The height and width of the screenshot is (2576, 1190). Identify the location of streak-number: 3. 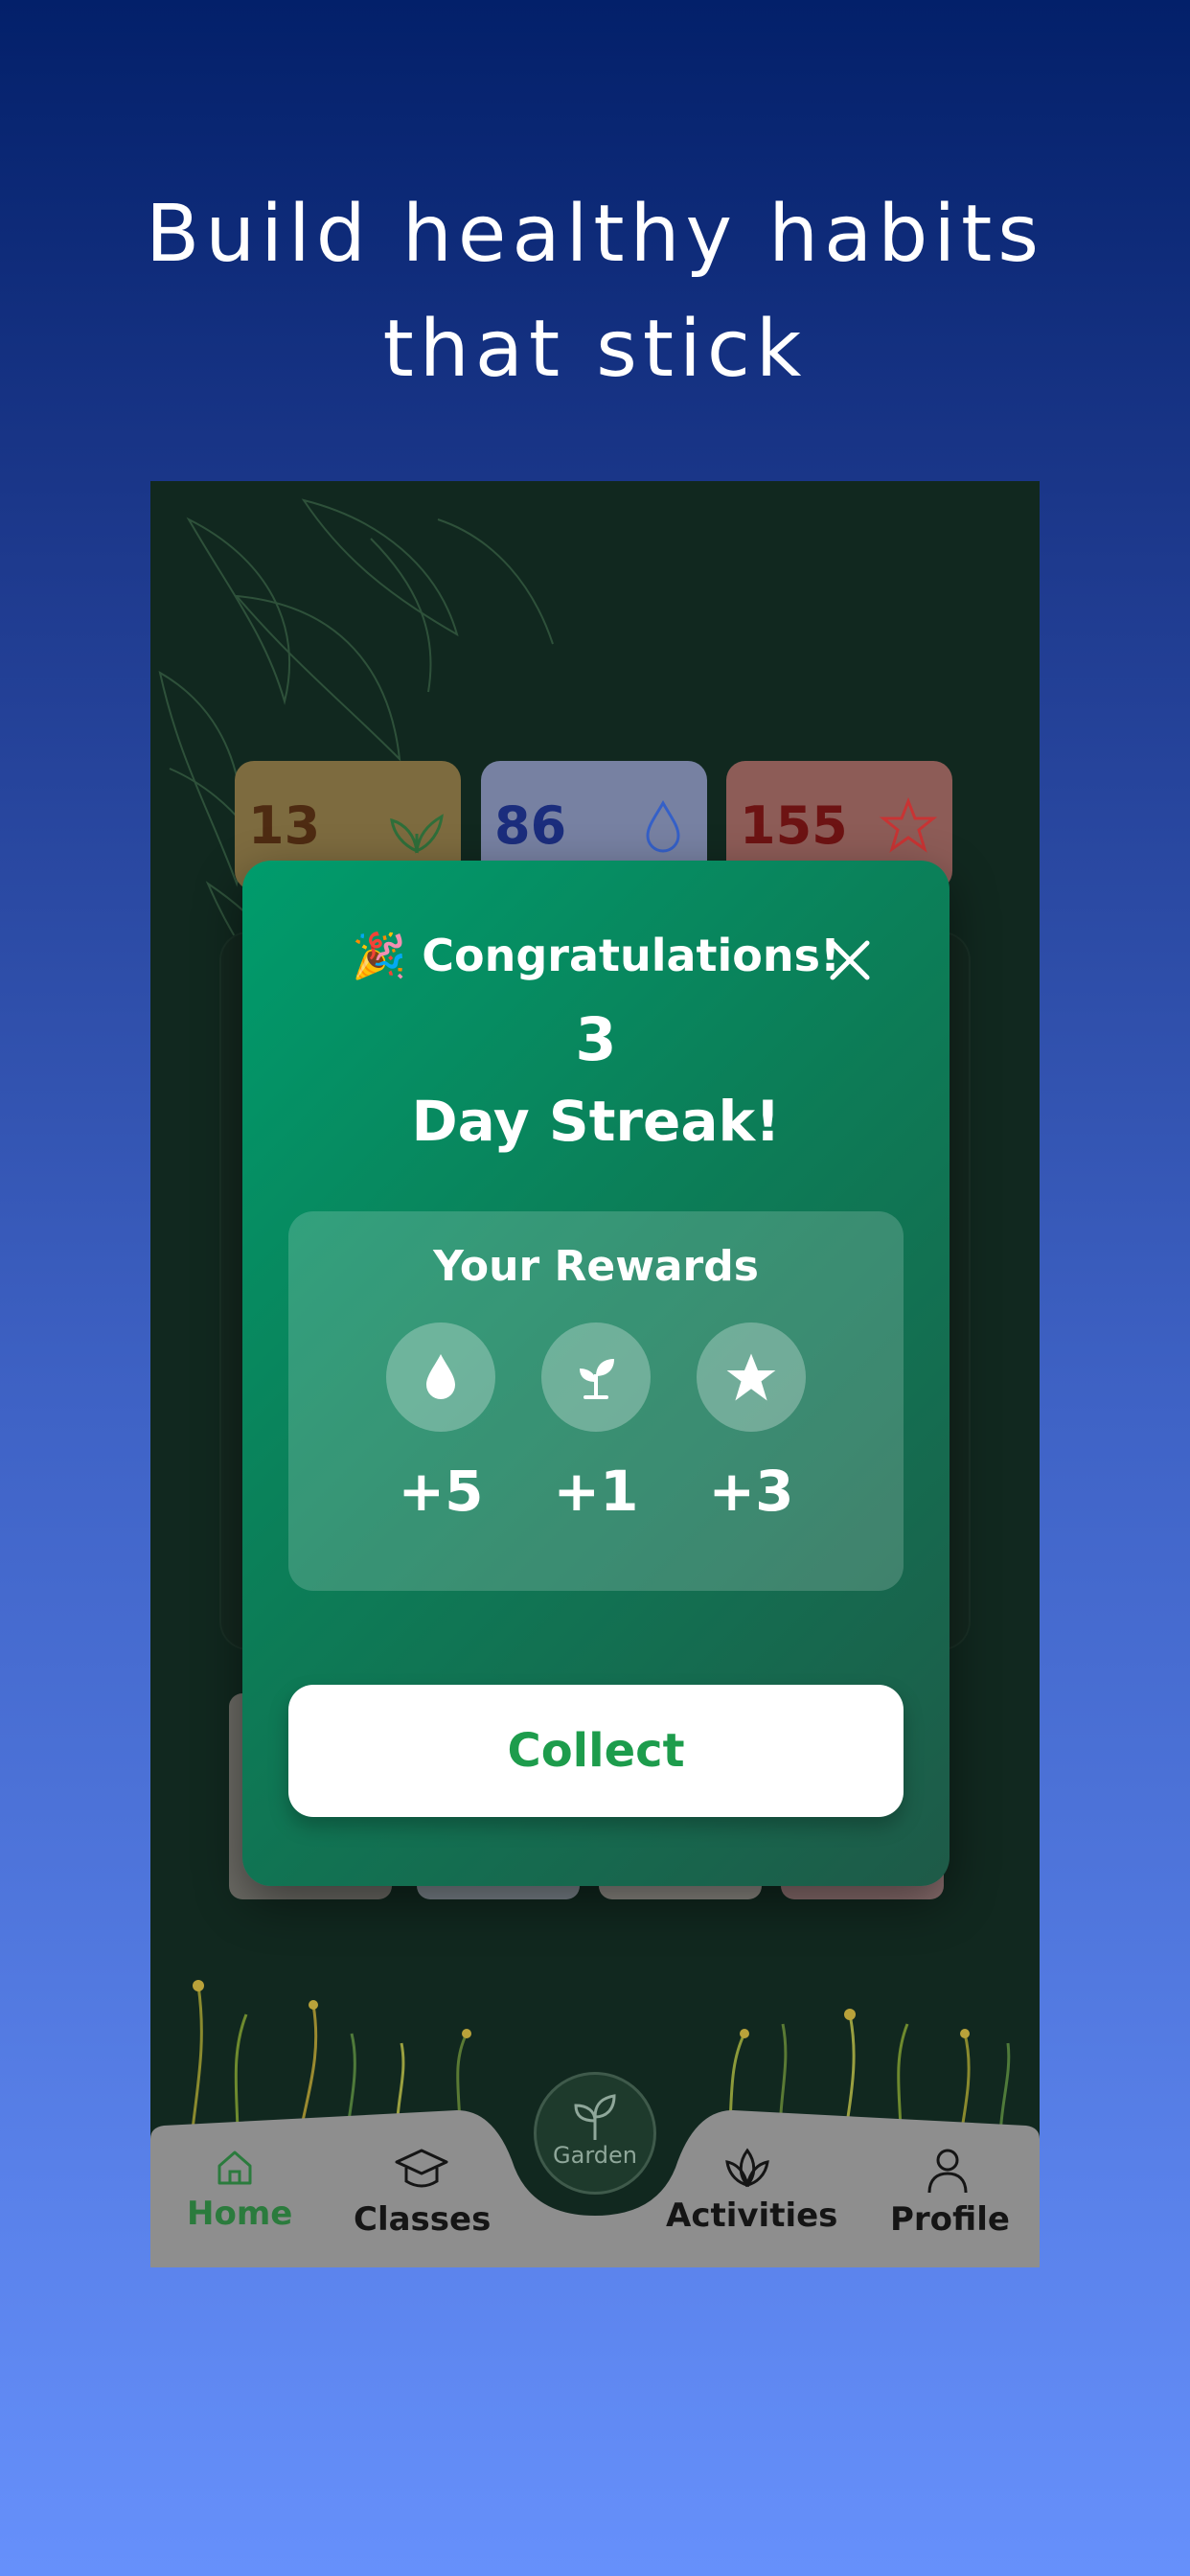
(596, 1039).